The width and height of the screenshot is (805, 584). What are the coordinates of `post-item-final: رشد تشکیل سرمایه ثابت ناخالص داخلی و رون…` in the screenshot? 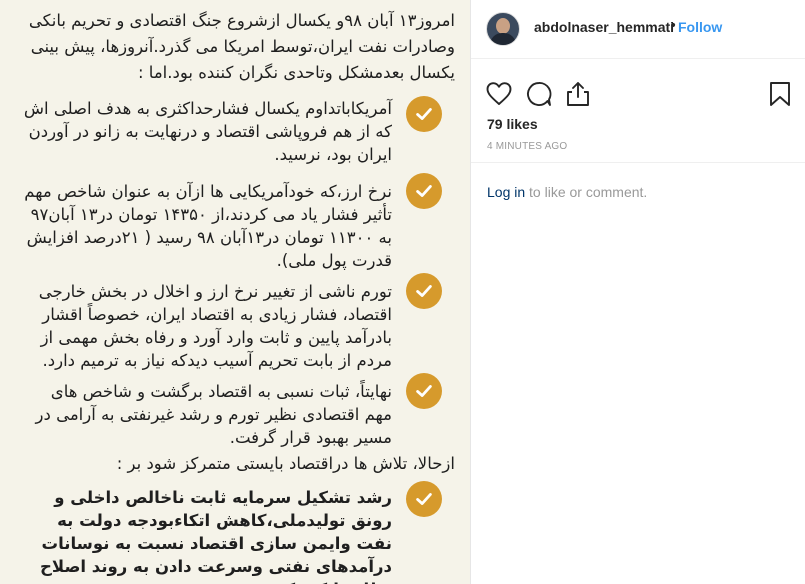 It's located at (216, 536).